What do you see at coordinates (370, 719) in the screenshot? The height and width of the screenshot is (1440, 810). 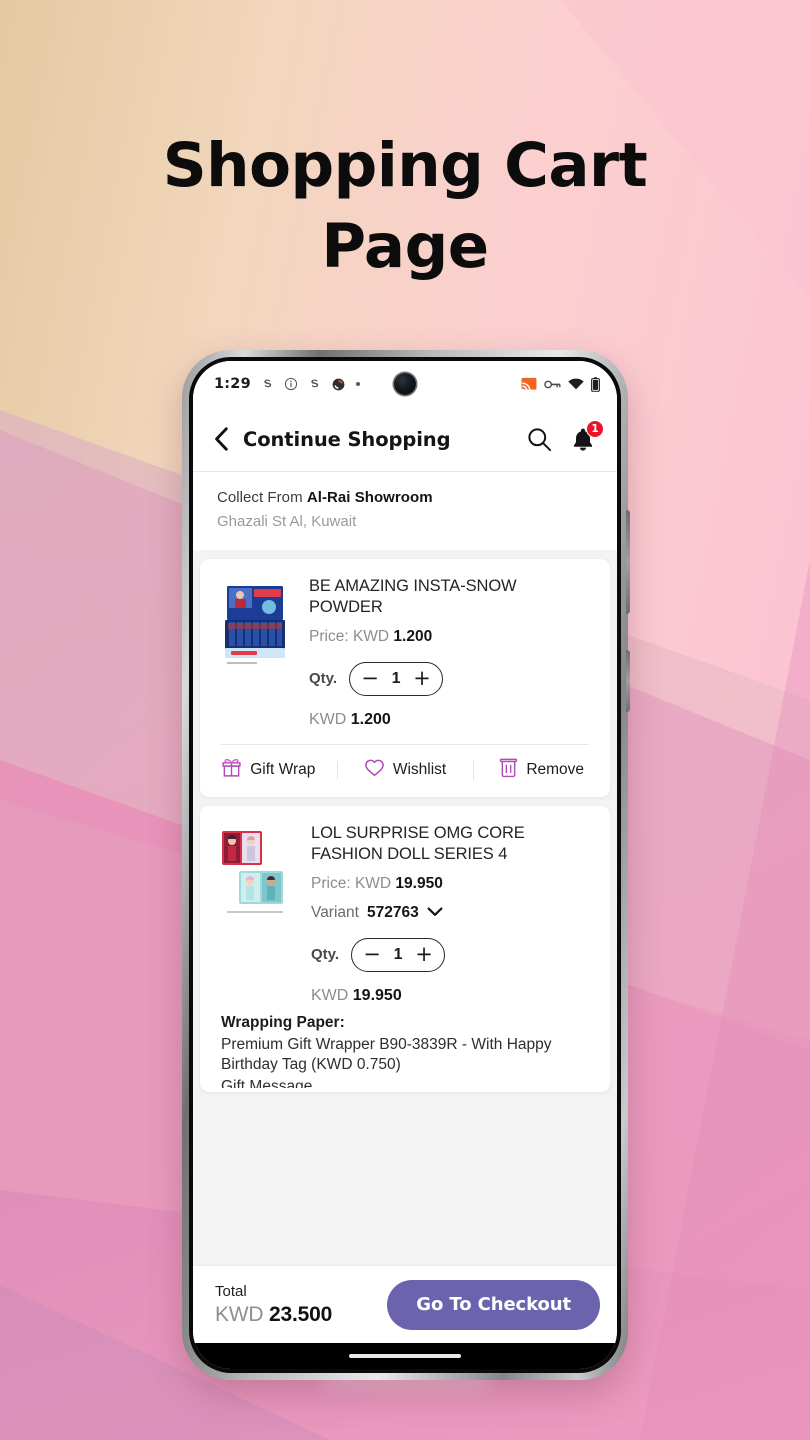 I see `line-total-value: 1.200` at bounding box center [370, 719].